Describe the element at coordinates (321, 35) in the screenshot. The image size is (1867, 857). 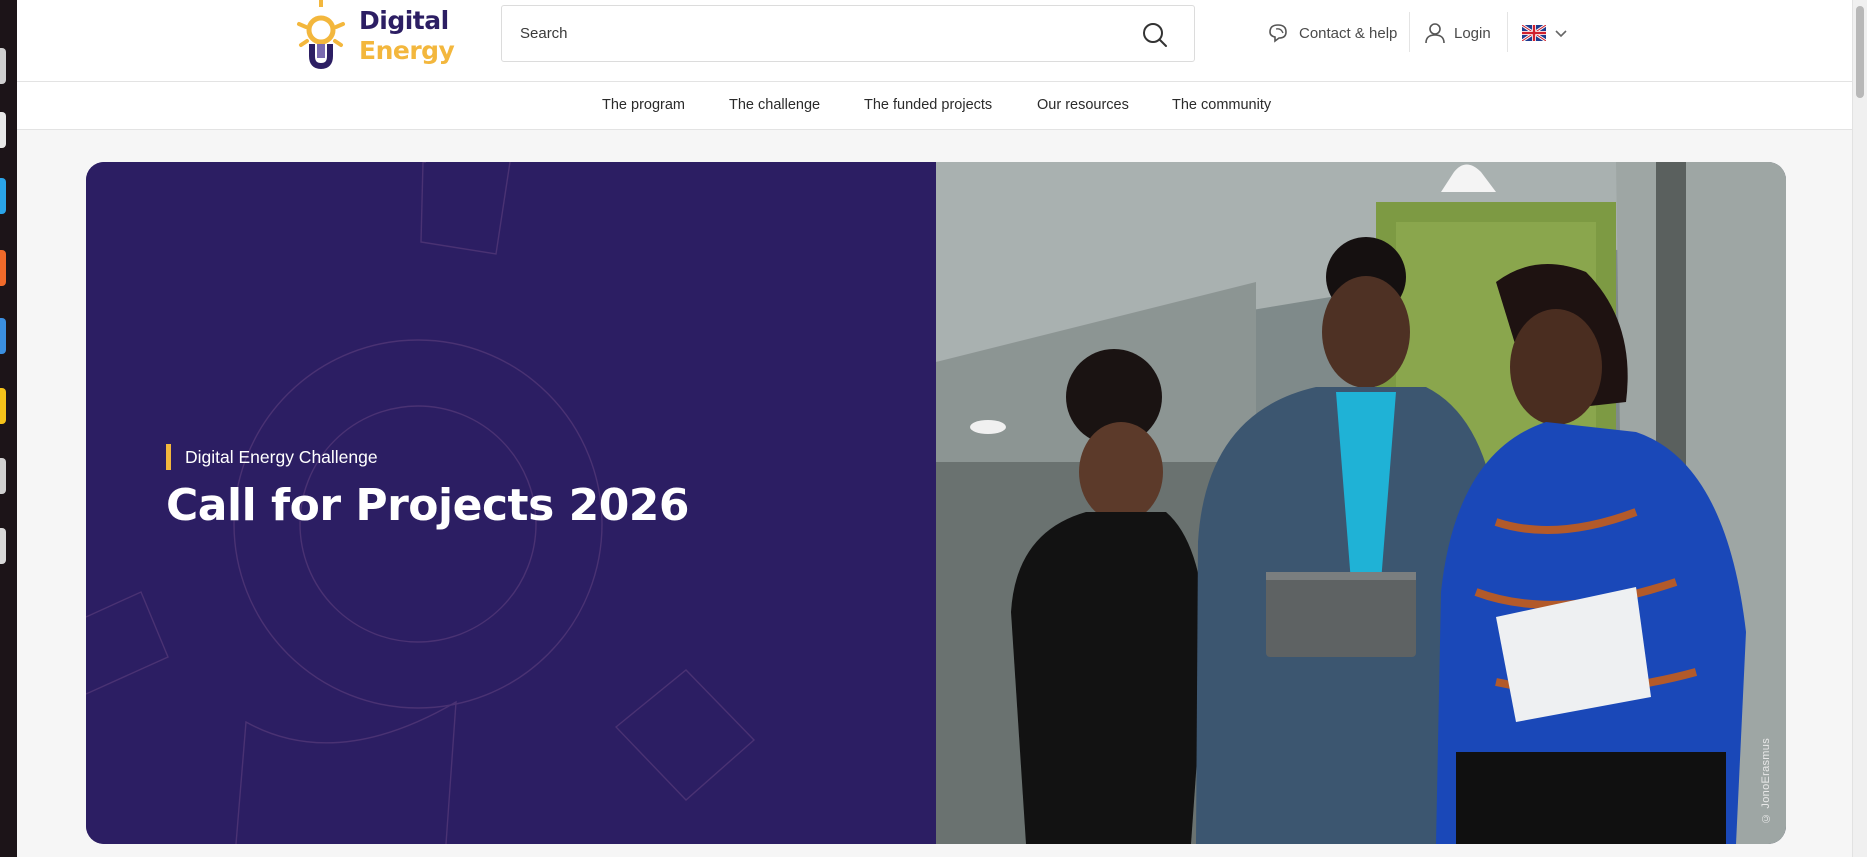
I see `lightbulb-logo-icon` at that location.